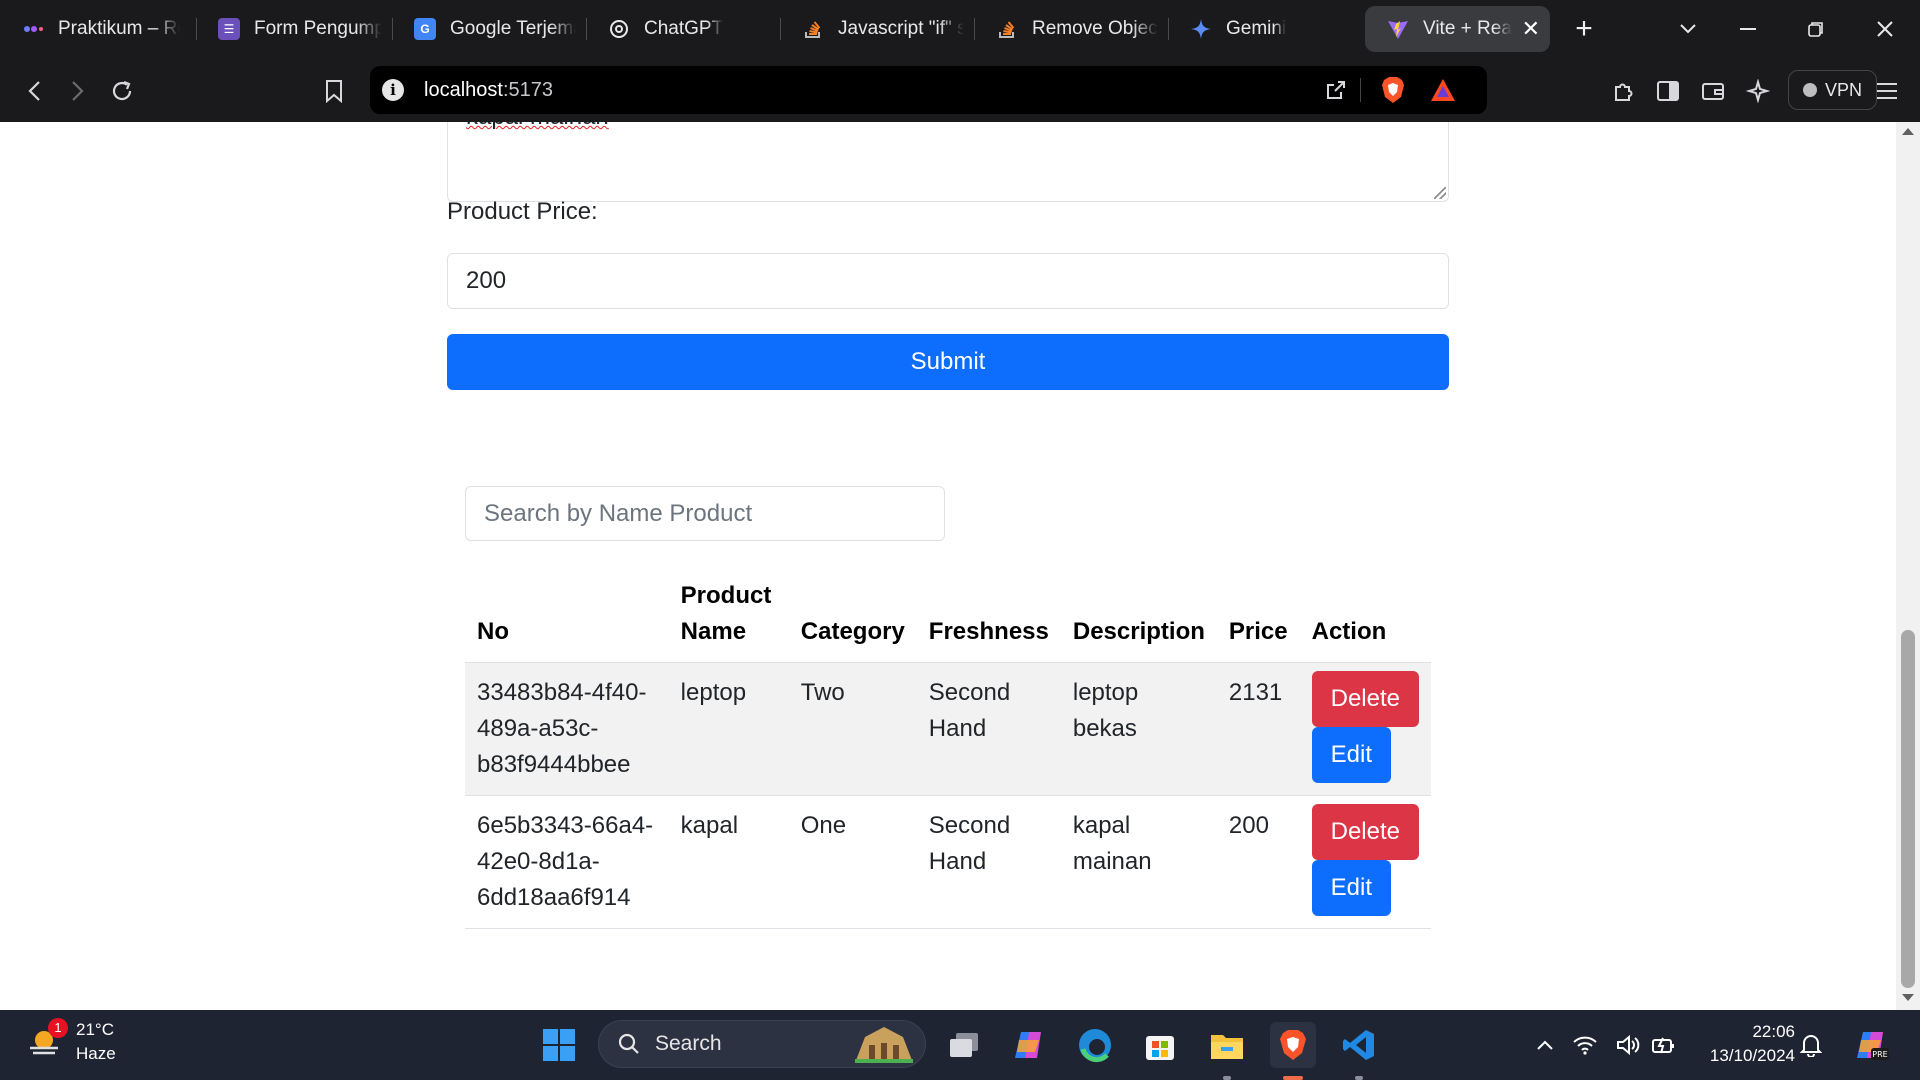  Describe the element at coordinates (334, 91) in the screenshot. I see `bookmark-icon` at that location.